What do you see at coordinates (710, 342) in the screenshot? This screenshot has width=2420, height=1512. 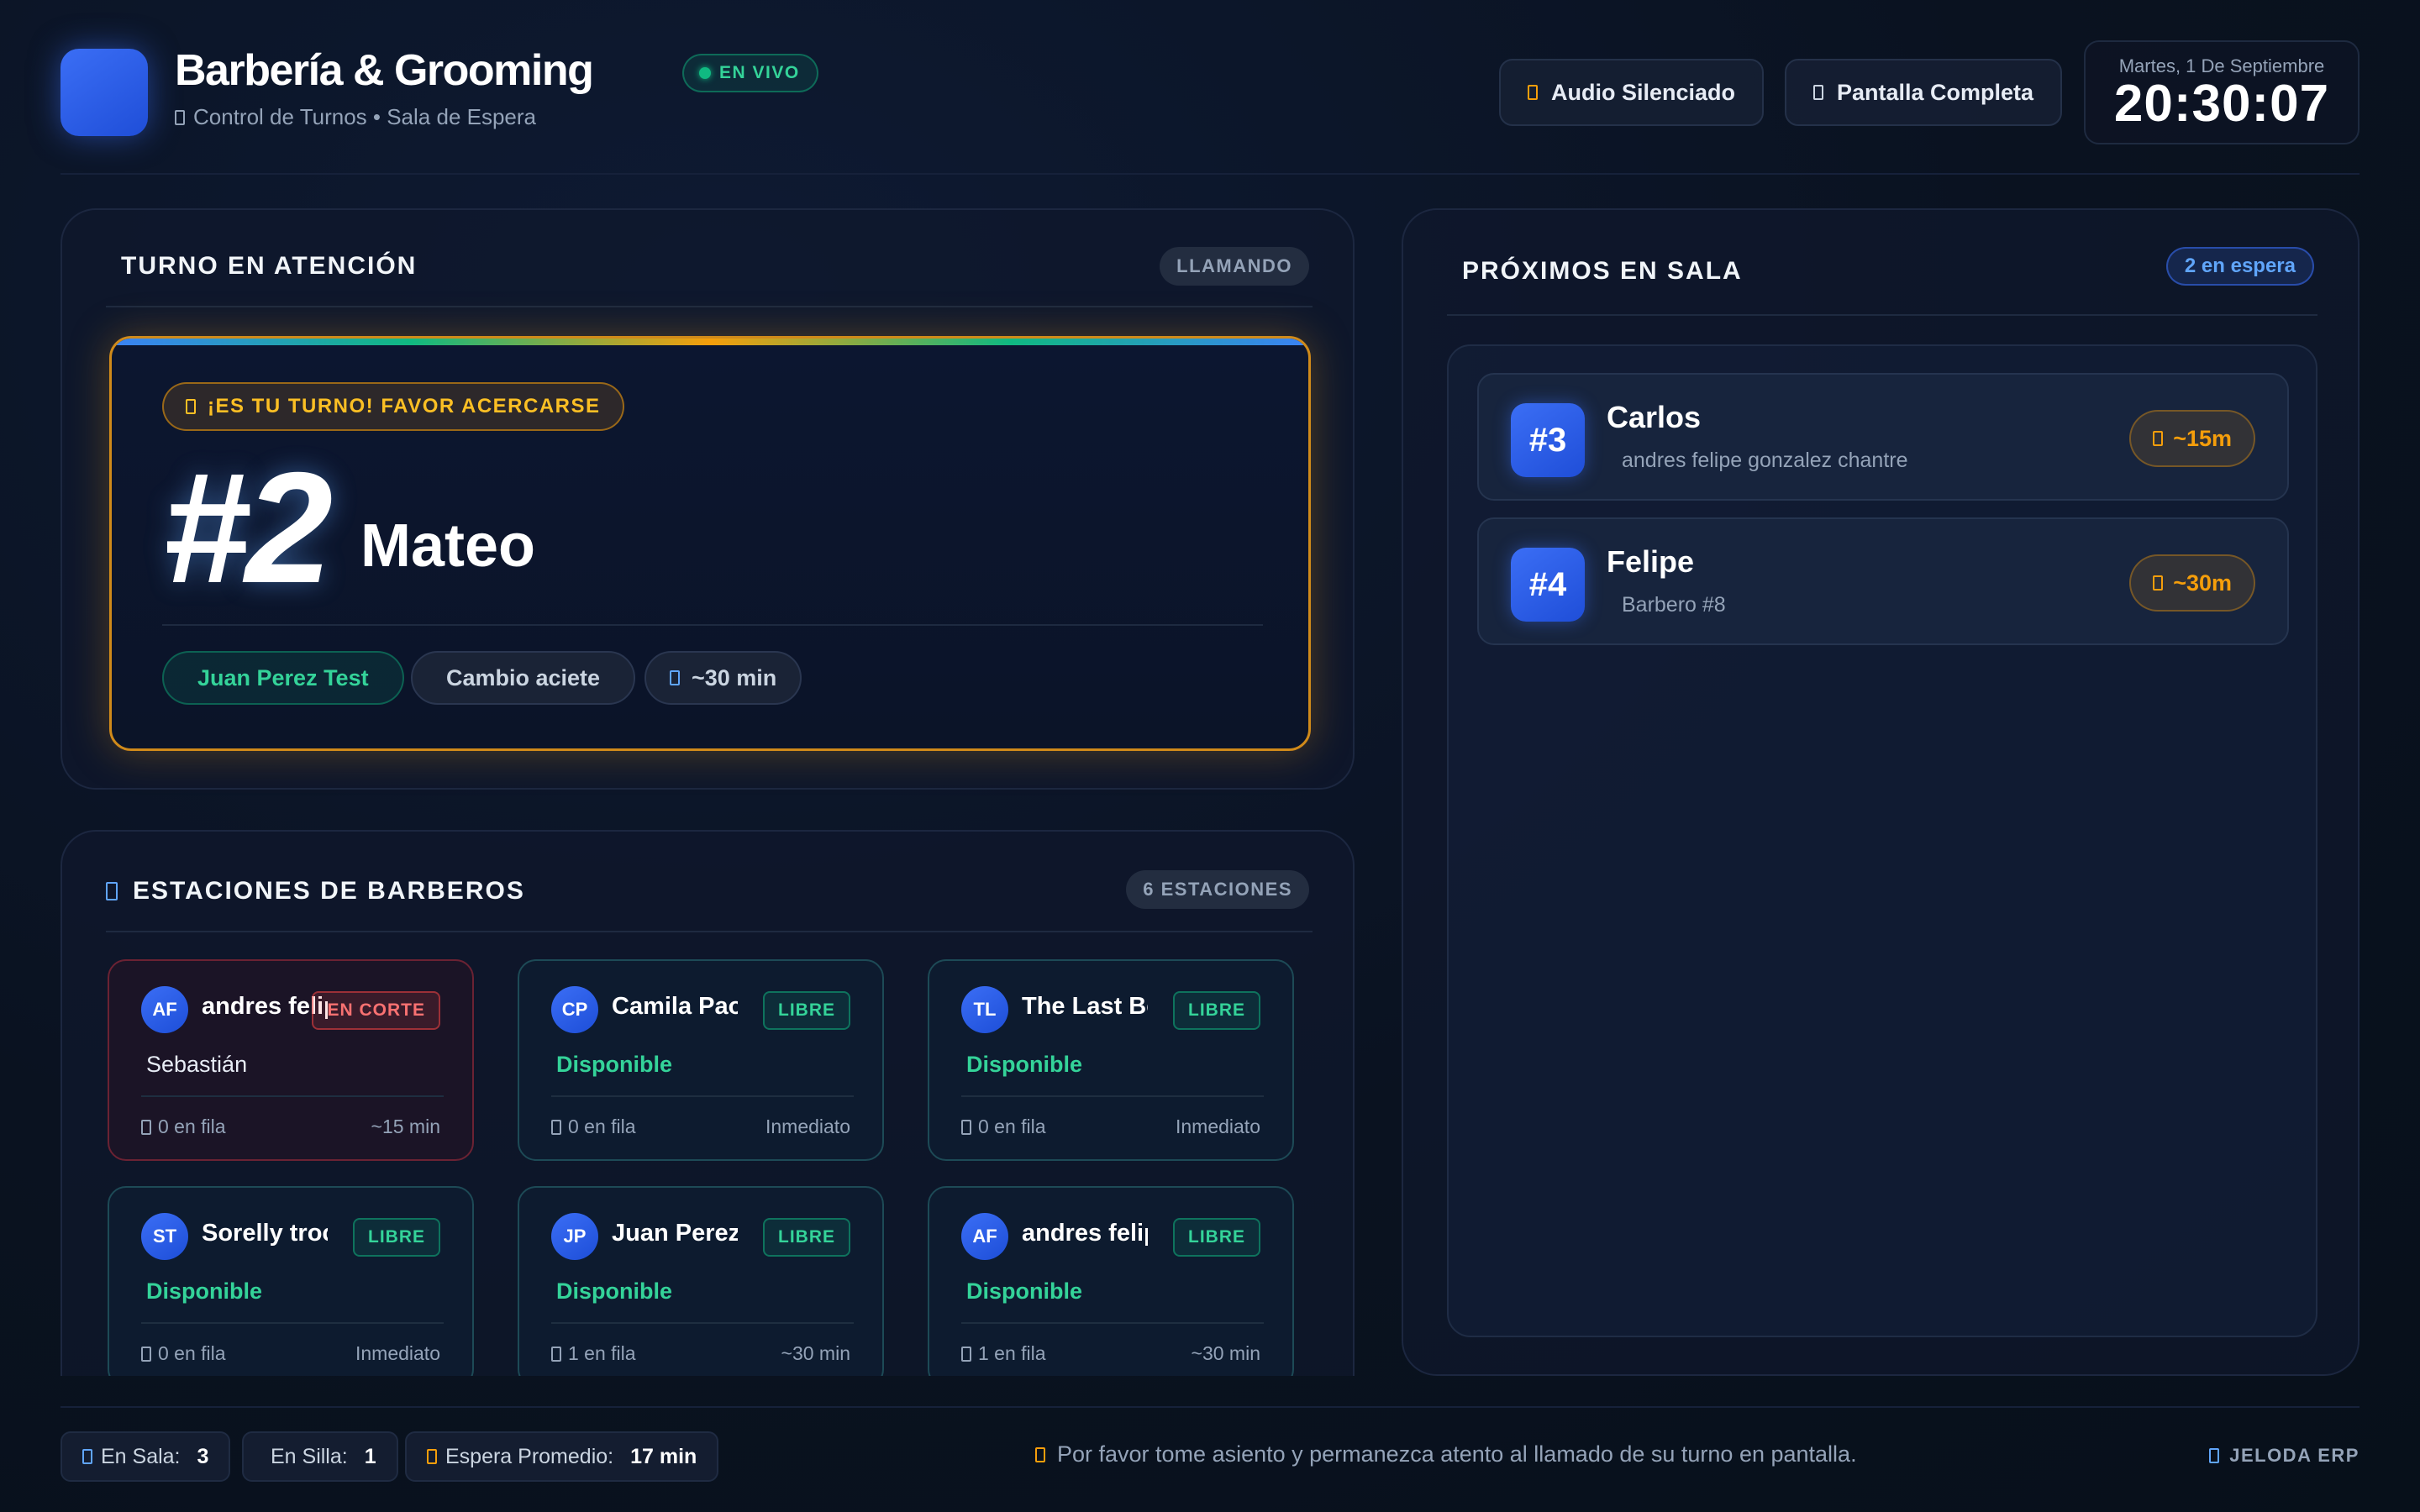 I see `rainbow-strip` at bounding box center [710, 342].